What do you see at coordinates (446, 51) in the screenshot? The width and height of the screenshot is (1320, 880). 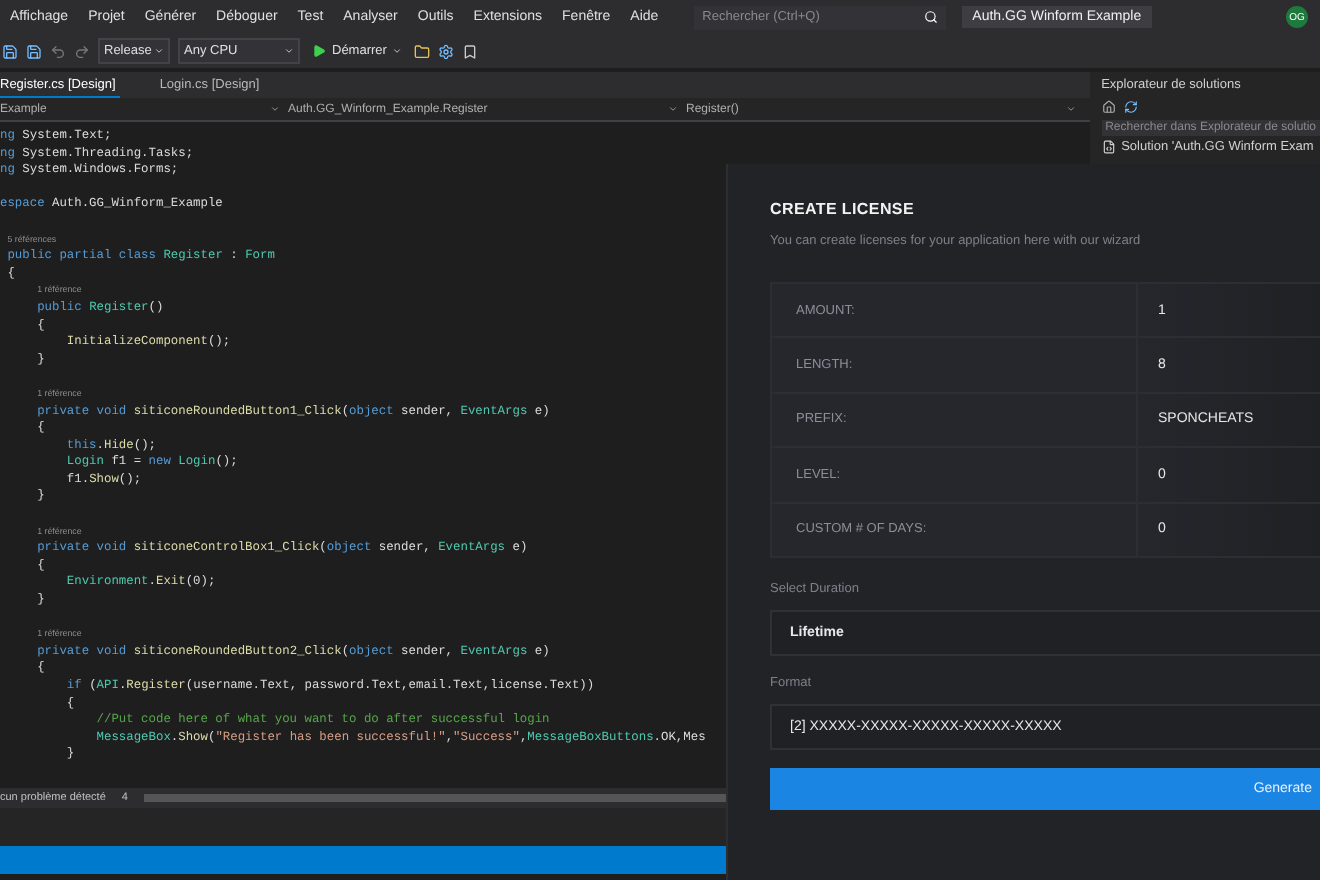 I see `settings-icon` at bounding box center [446, 51].